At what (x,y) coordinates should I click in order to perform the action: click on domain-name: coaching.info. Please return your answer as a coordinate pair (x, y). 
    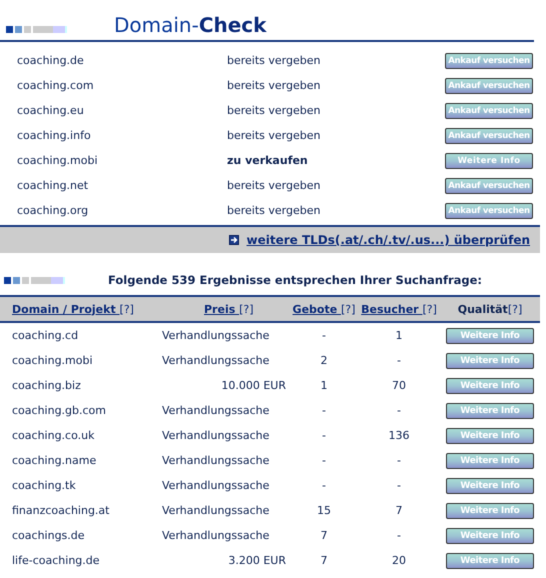
    Looking at the image, I should click on (54, 135).